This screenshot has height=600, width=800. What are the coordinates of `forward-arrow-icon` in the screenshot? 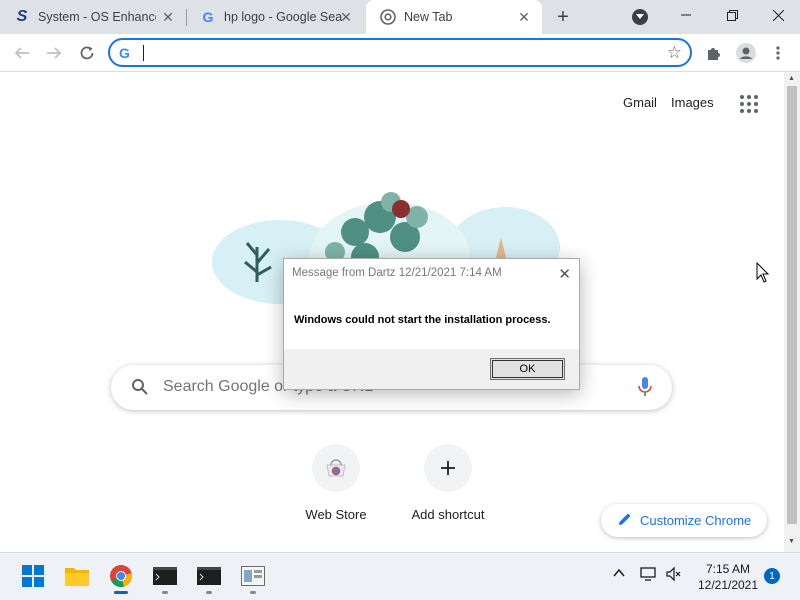 It's located at (54, 53).